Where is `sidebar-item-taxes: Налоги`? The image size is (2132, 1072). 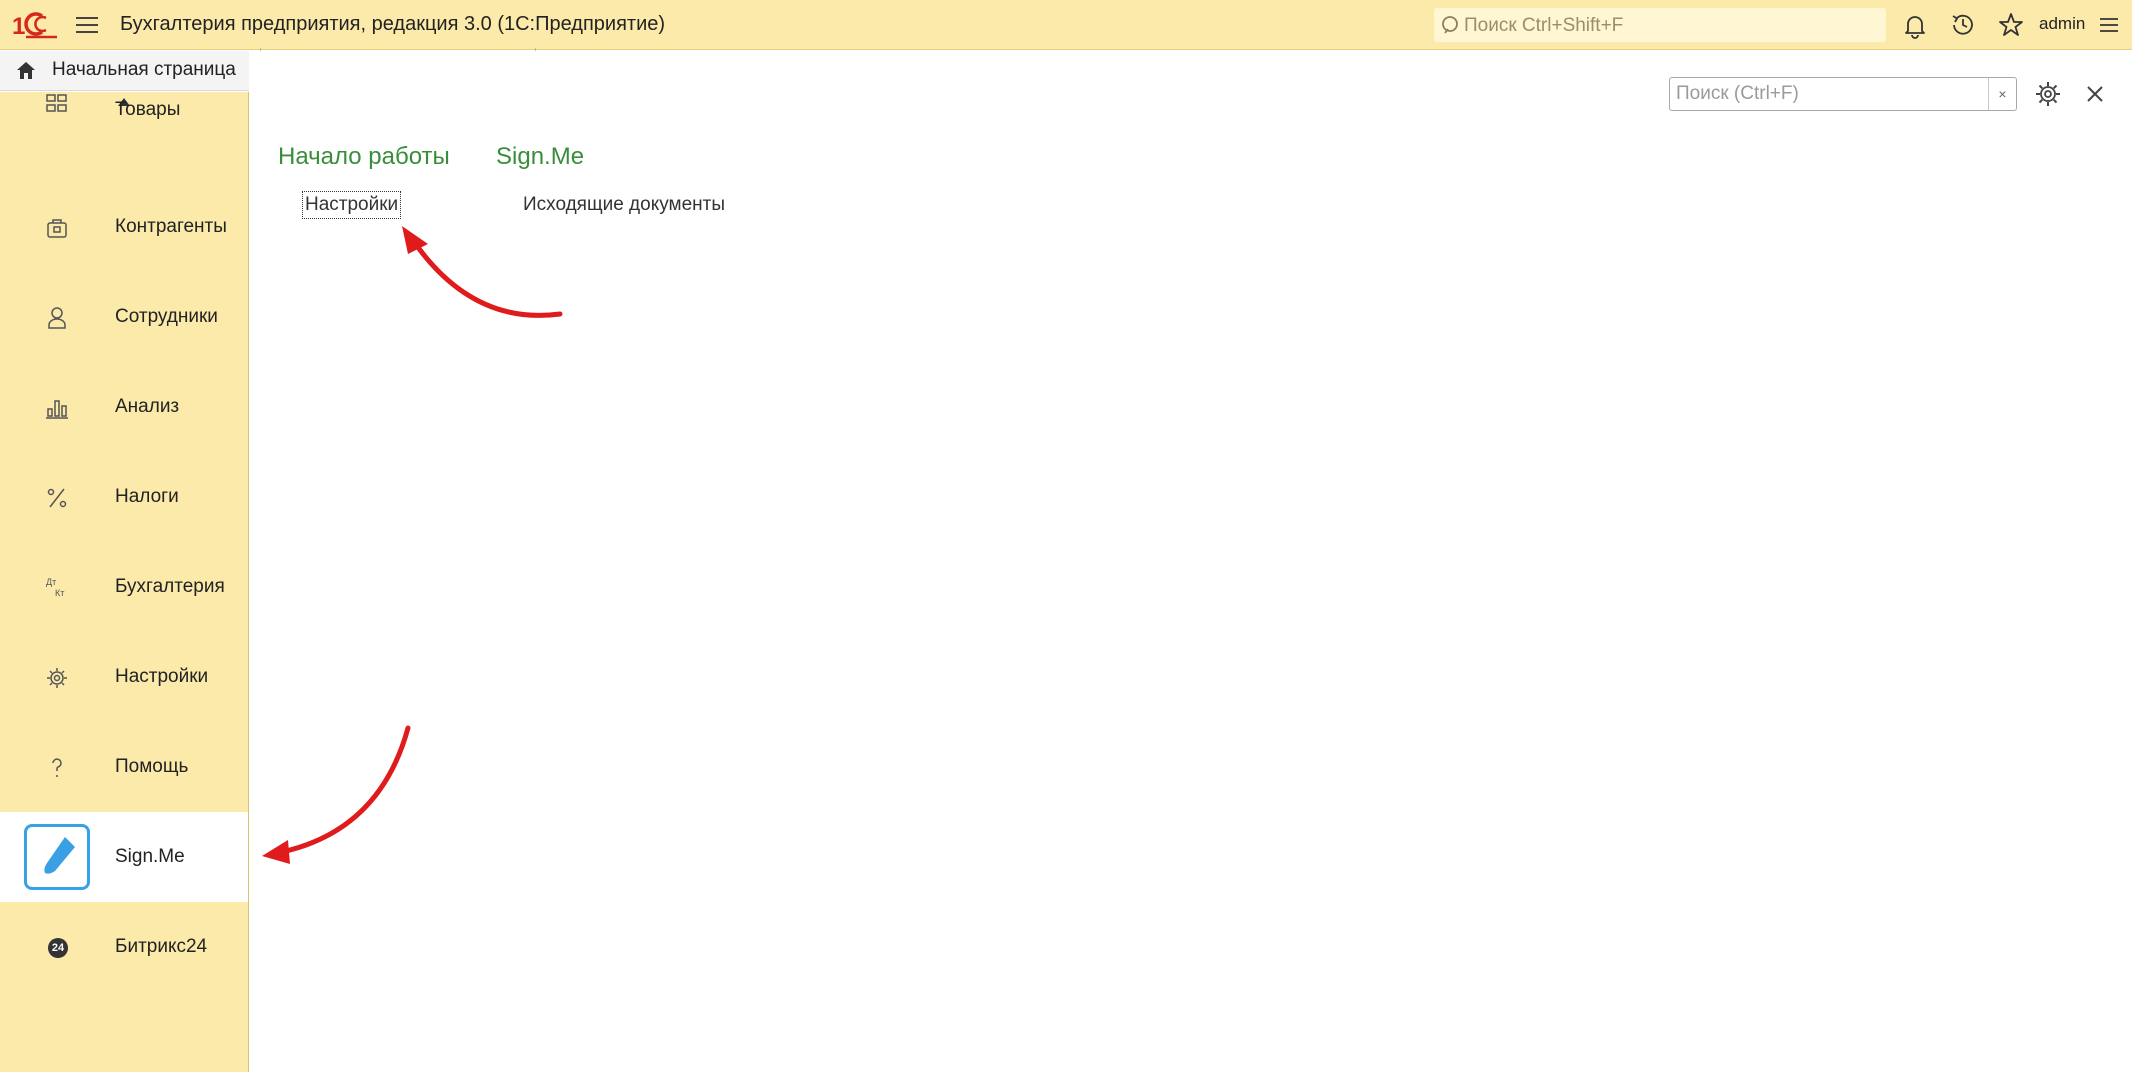 sidebar-item-taxes: Налоги is located at coordinates (124, 497).